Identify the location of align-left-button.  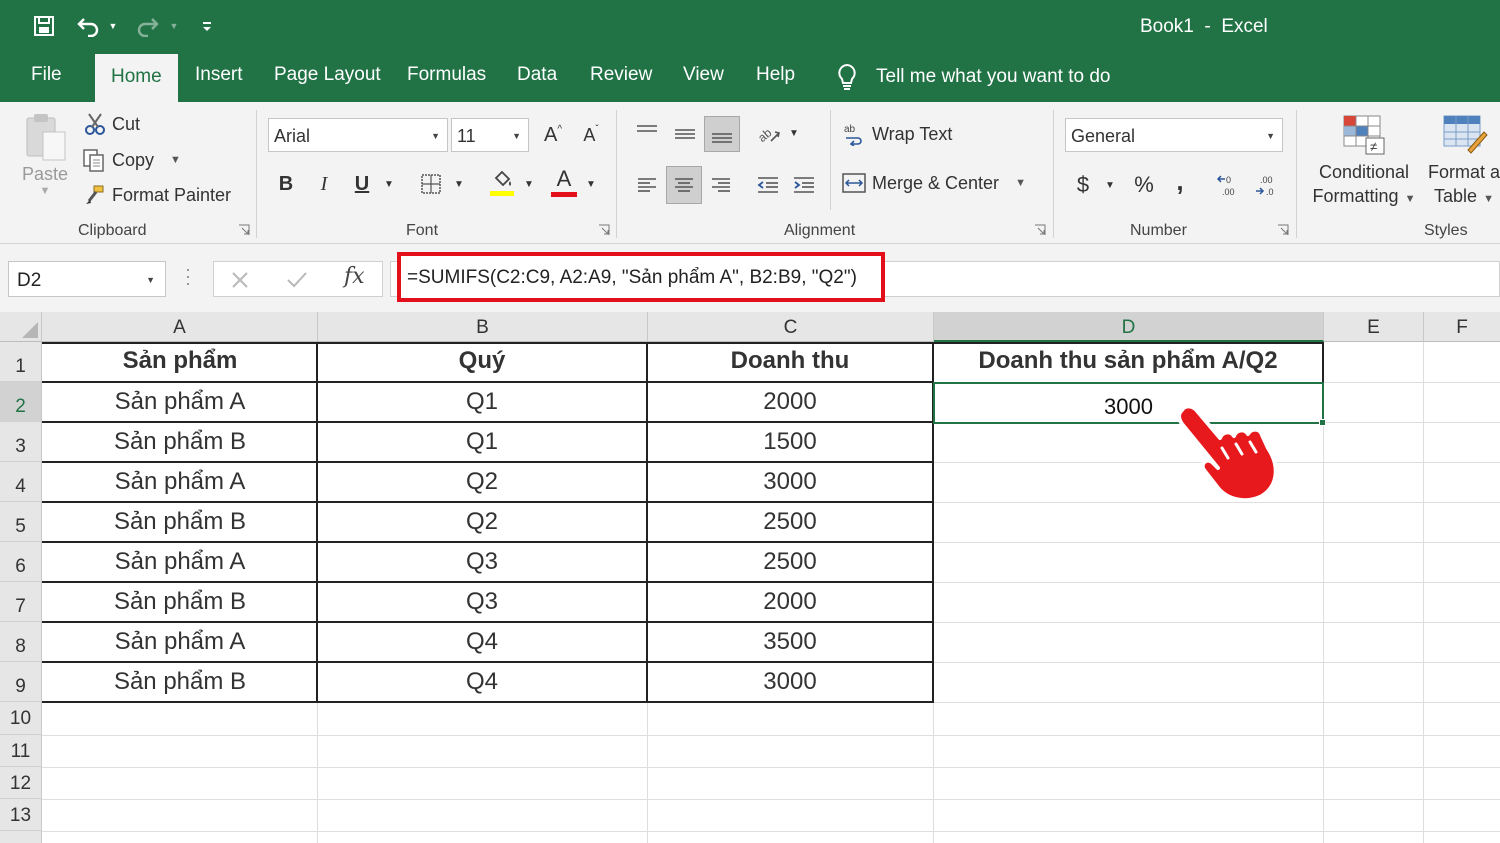
(647, 185).